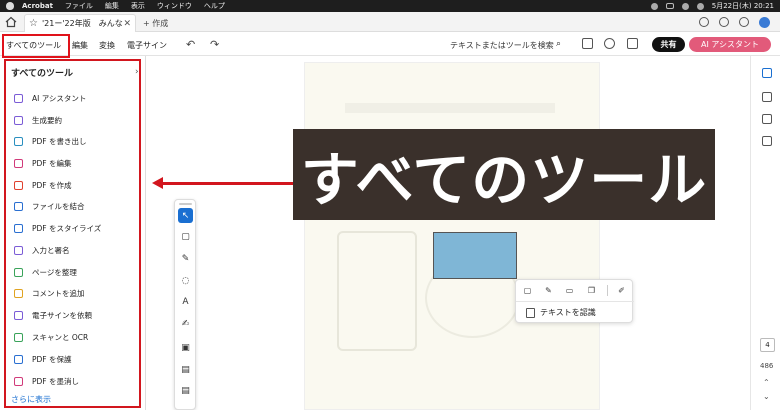  Describe the element at coordinates (157, 183) in the screenshot. I see `annotation-arrow-head` at that location.